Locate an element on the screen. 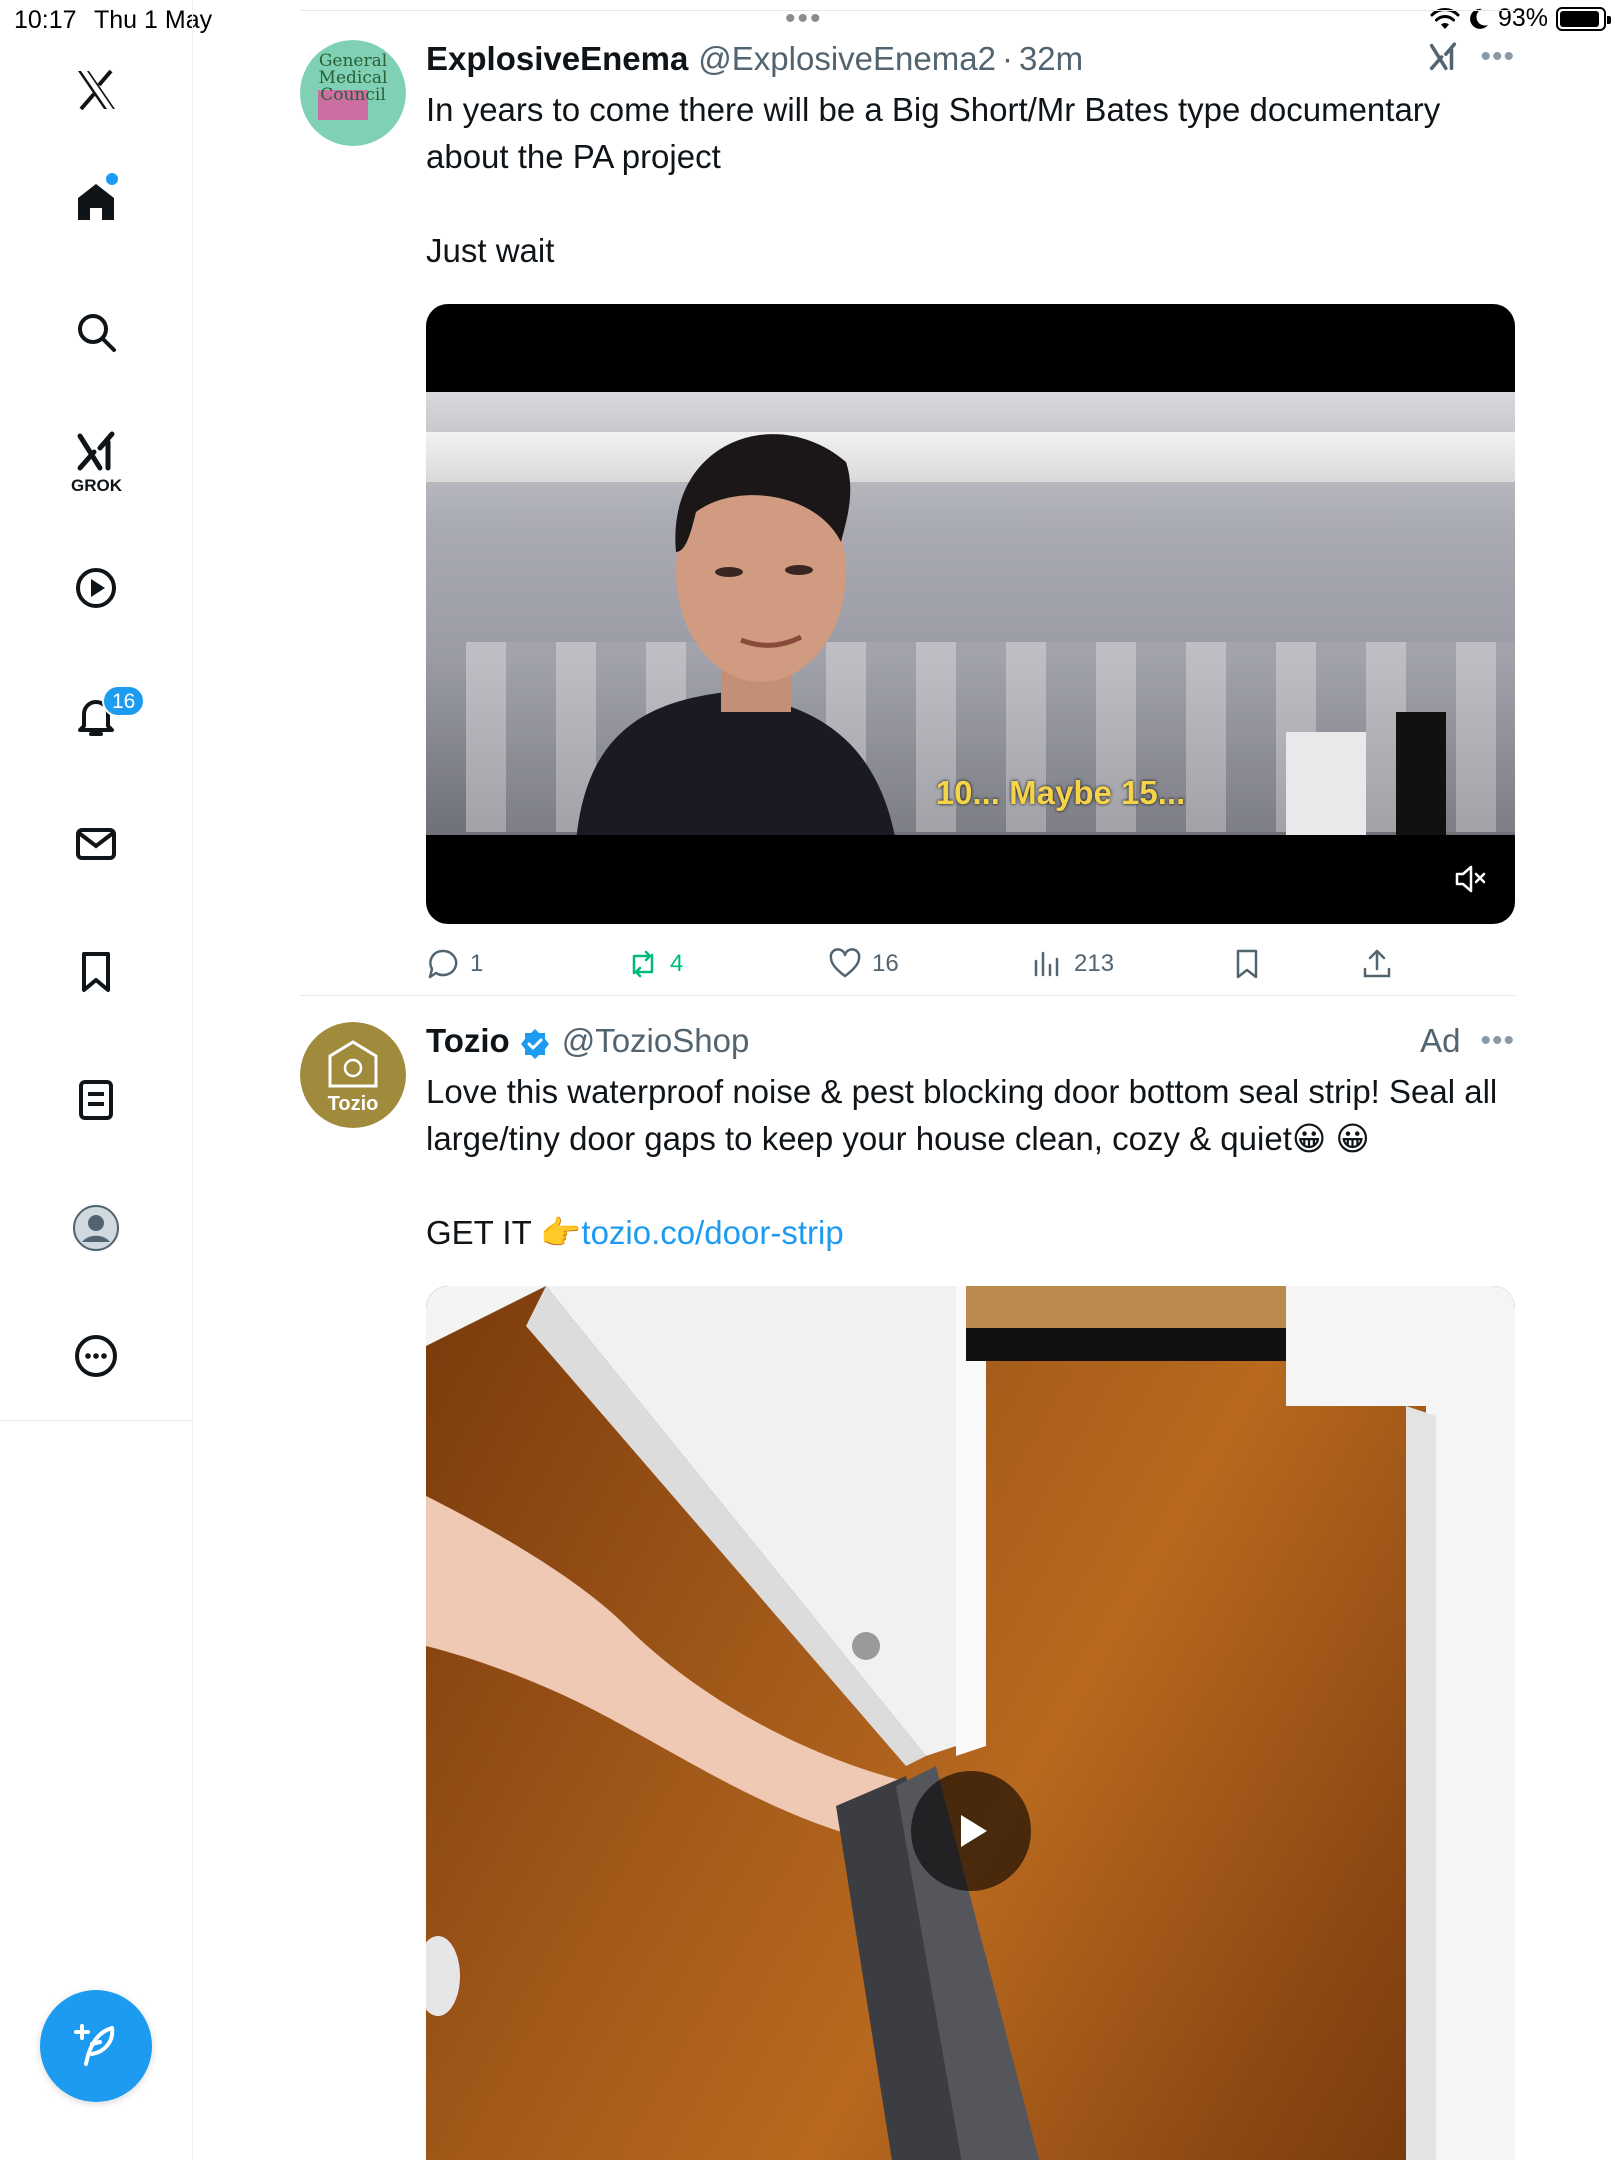 This screenshot has height=2160, width=1620. status-indicators: 93% is located at coordinates (1520, 18).